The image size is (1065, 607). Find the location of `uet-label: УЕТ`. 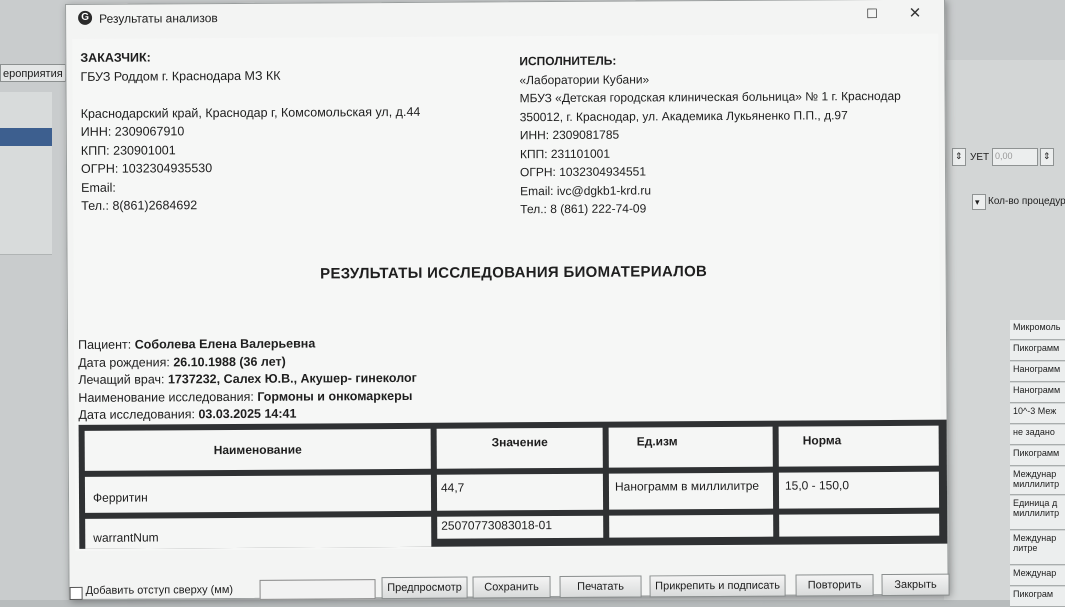

uet-label: УЕТ is located at coordinates (980, 157).